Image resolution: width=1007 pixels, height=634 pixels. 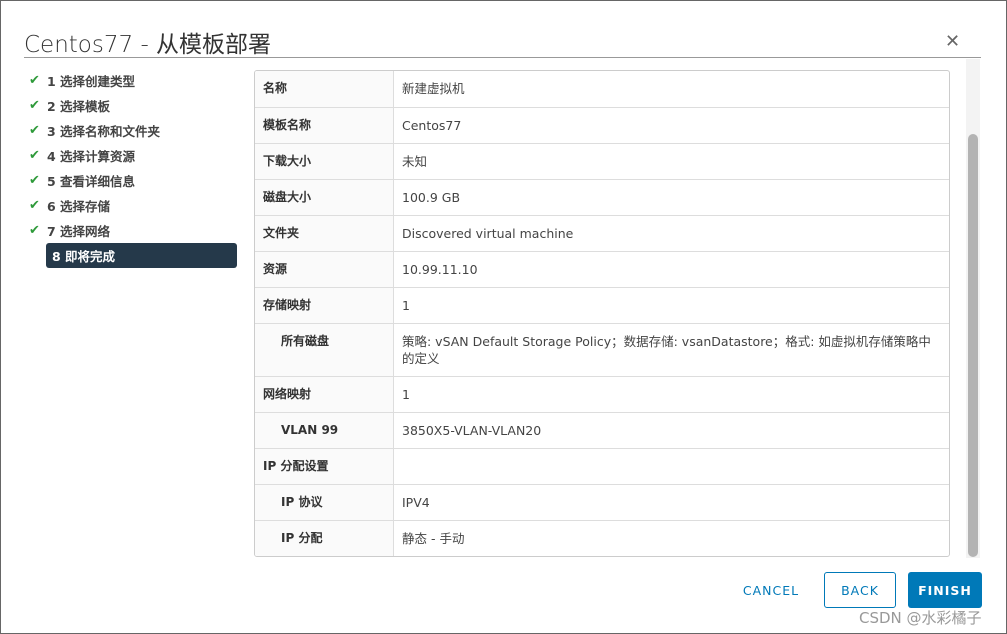 I want to click on row-value: 100.9 GB, so click(x=431, y=197).